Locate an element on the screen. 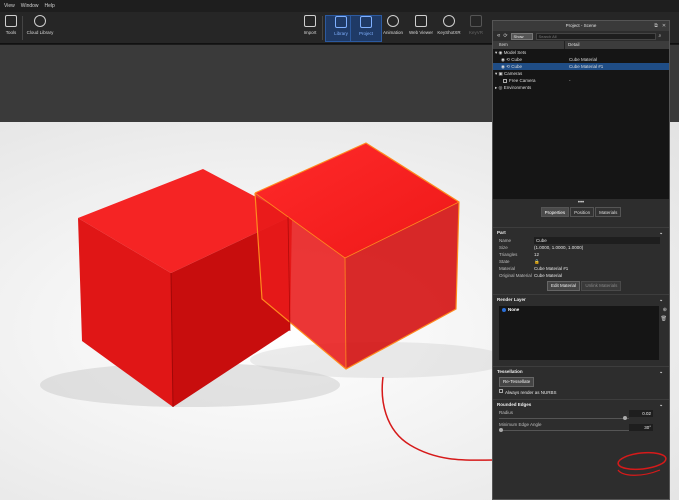  menu-window: Window is located at coordinates (30, 6).